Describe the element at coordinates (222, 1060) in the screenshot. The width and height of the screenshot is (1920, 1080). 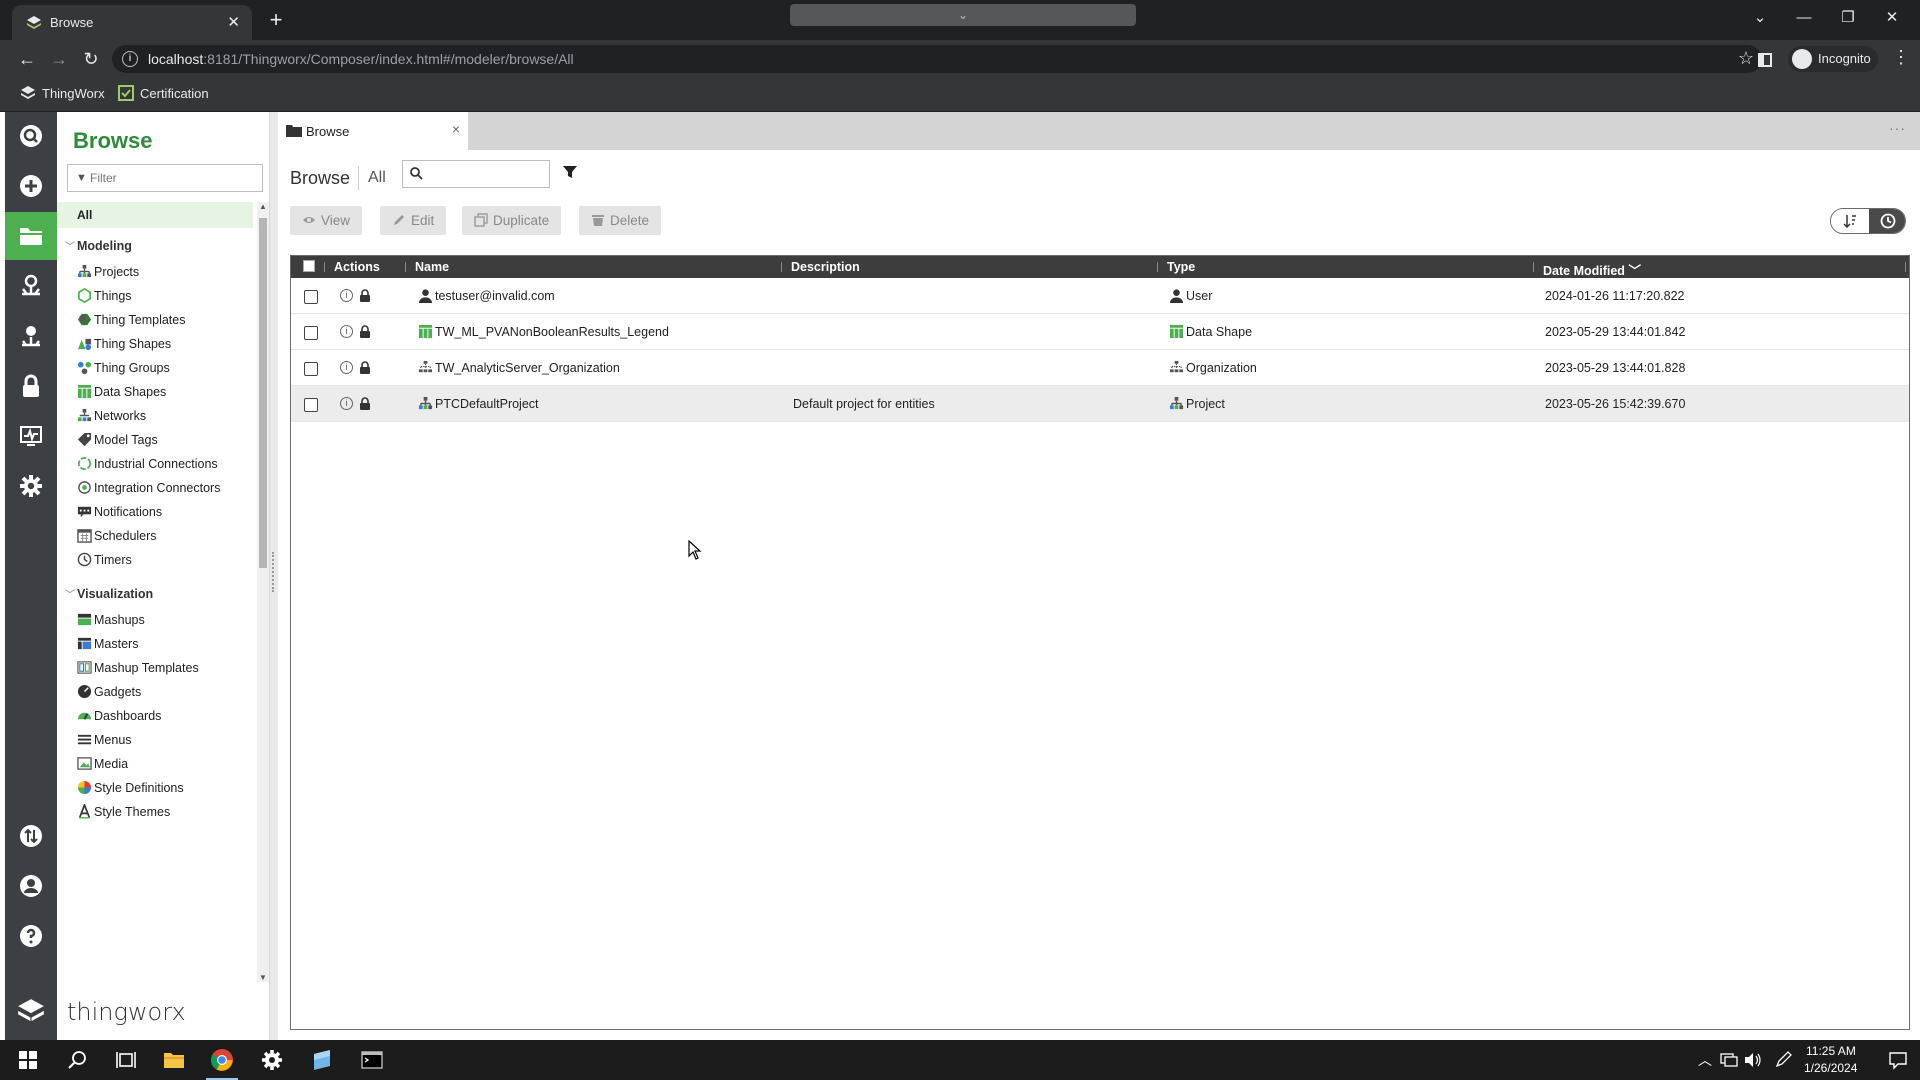
I see `chrome-button` at that location.